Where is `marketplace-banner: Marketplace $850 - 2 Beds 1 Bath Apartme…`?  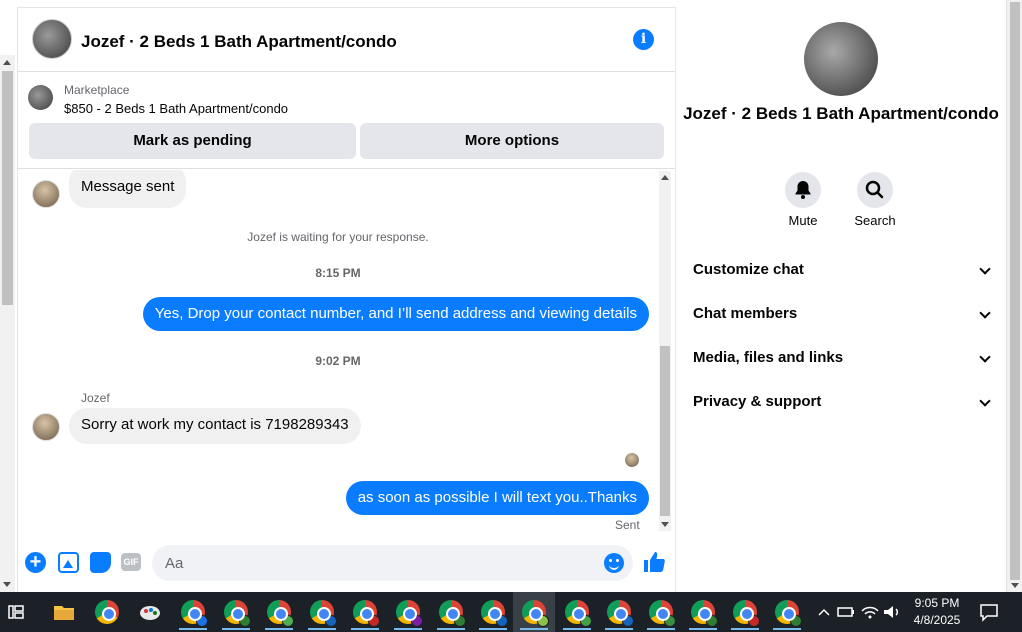 marketplace-banner: Marketplace $850 - 2 Beds 1 Bath Apartme… is located at coordinates (346, 121).